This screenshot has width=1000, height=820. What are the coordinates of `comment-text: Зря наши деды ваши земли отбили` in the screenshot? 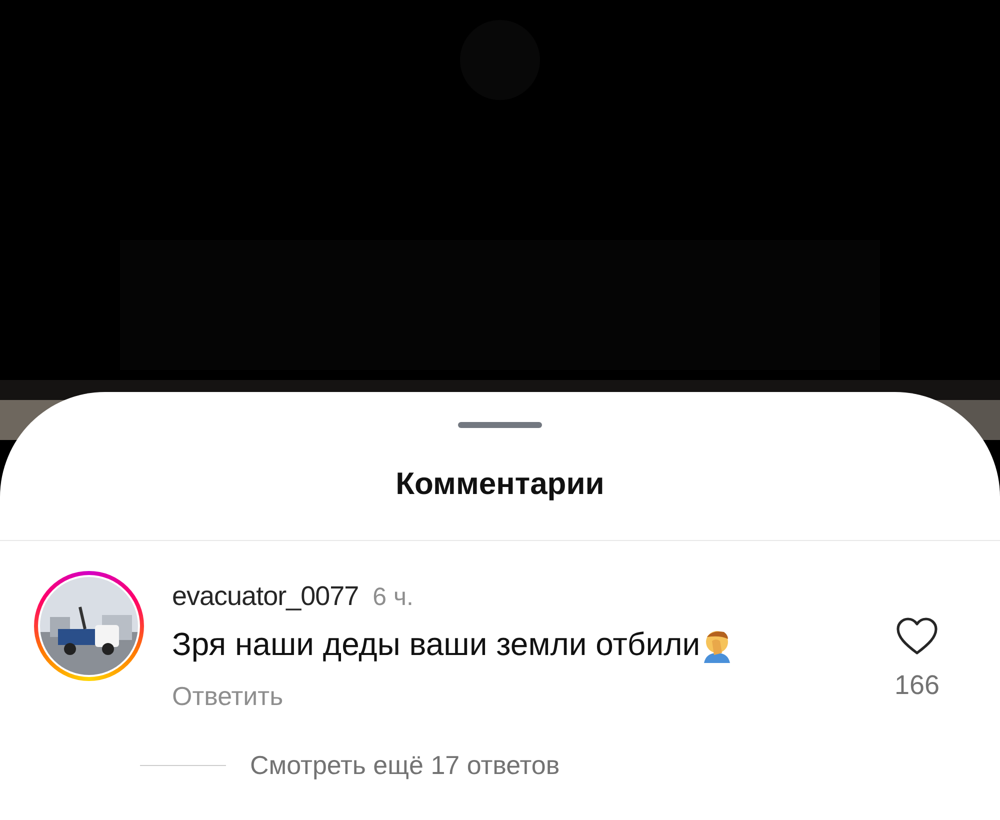 It's located at (436, 644).